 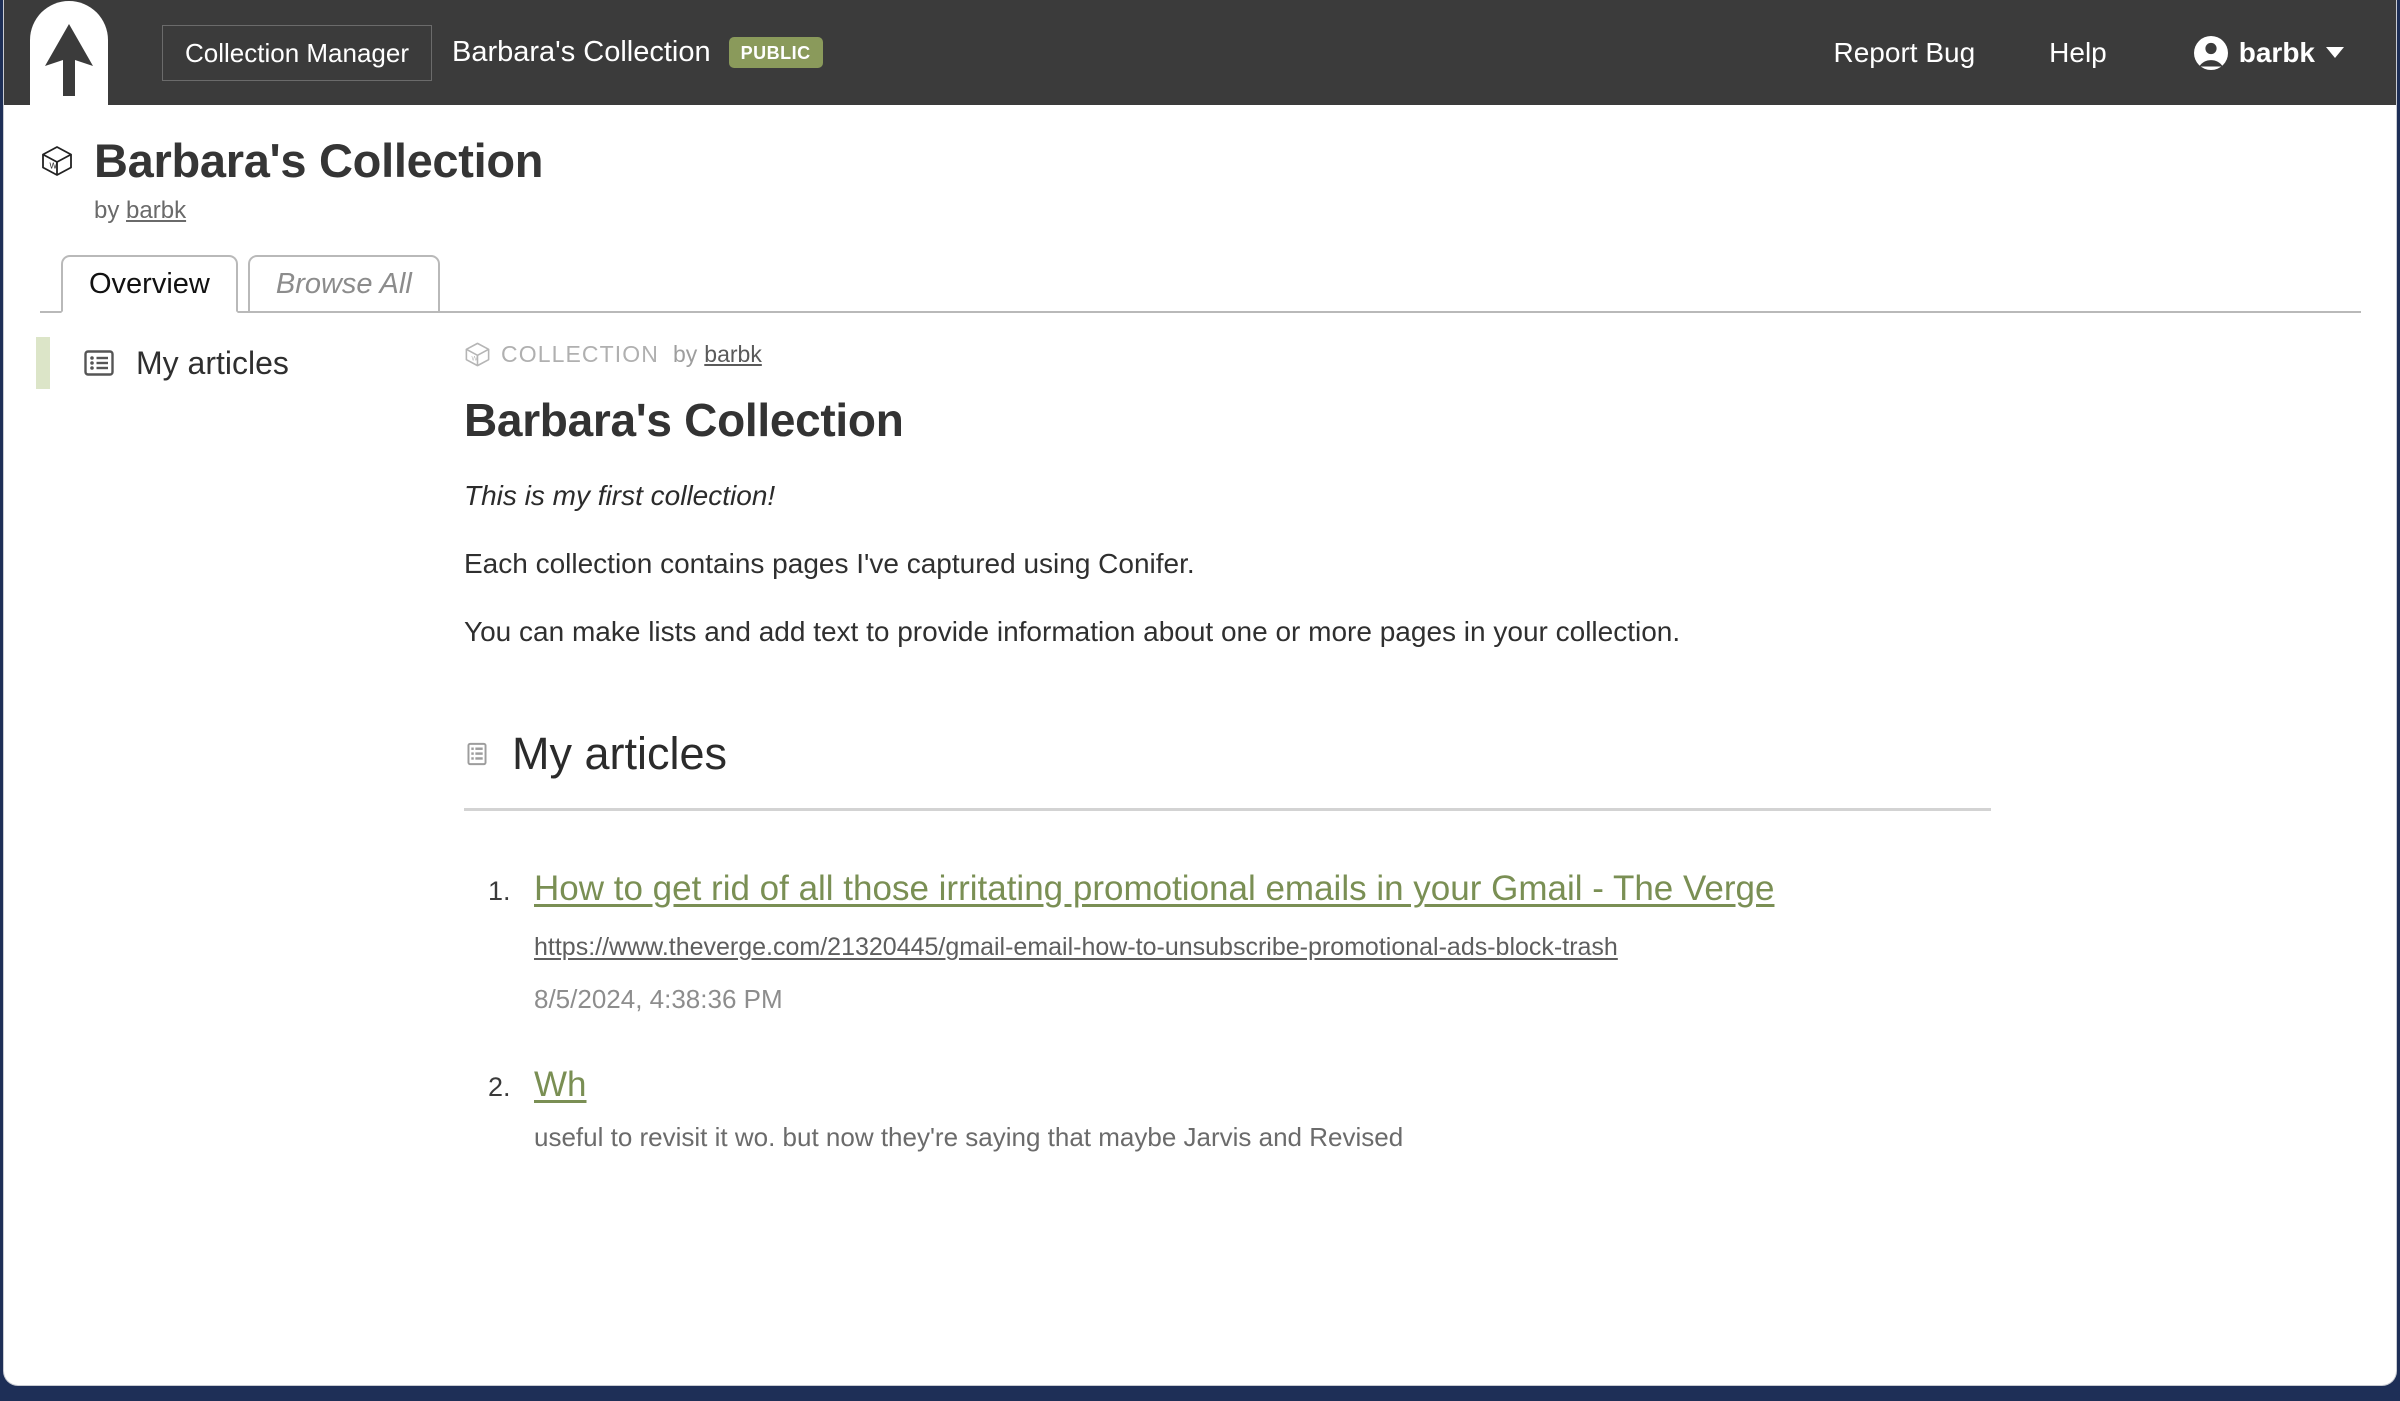 I want to click on tab-bar: Overview Browse All, so click(x=1200, y=284).